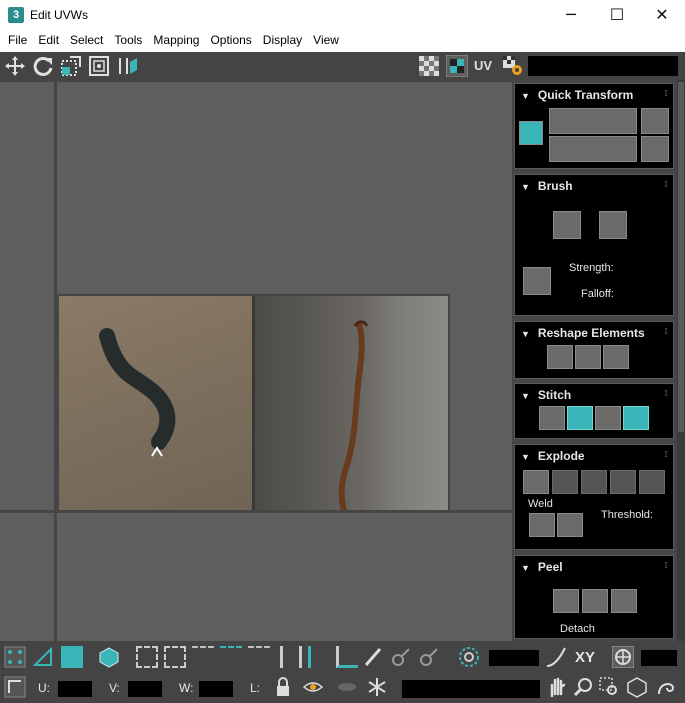 The height and width of the screenshot is (703, 685). What do you see at coordinates (623, 482) in the screenshot?
I see `weld-selected-button` at bounding box center [623, 482].